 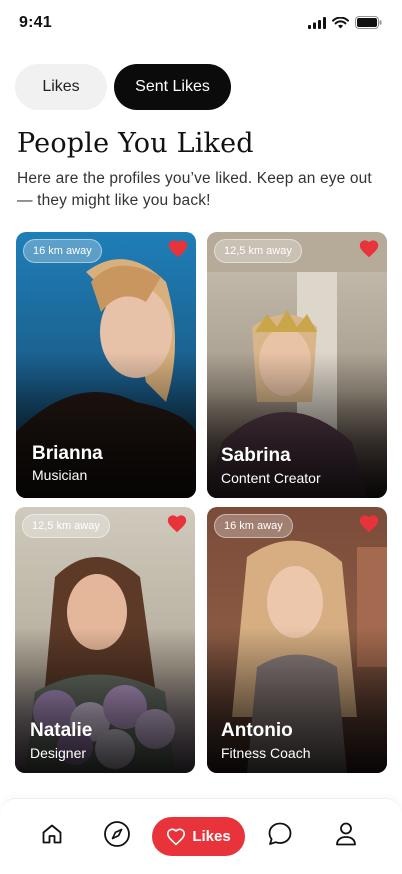 I want to click on status-bar: 9:41, so click(x=201, y=23).